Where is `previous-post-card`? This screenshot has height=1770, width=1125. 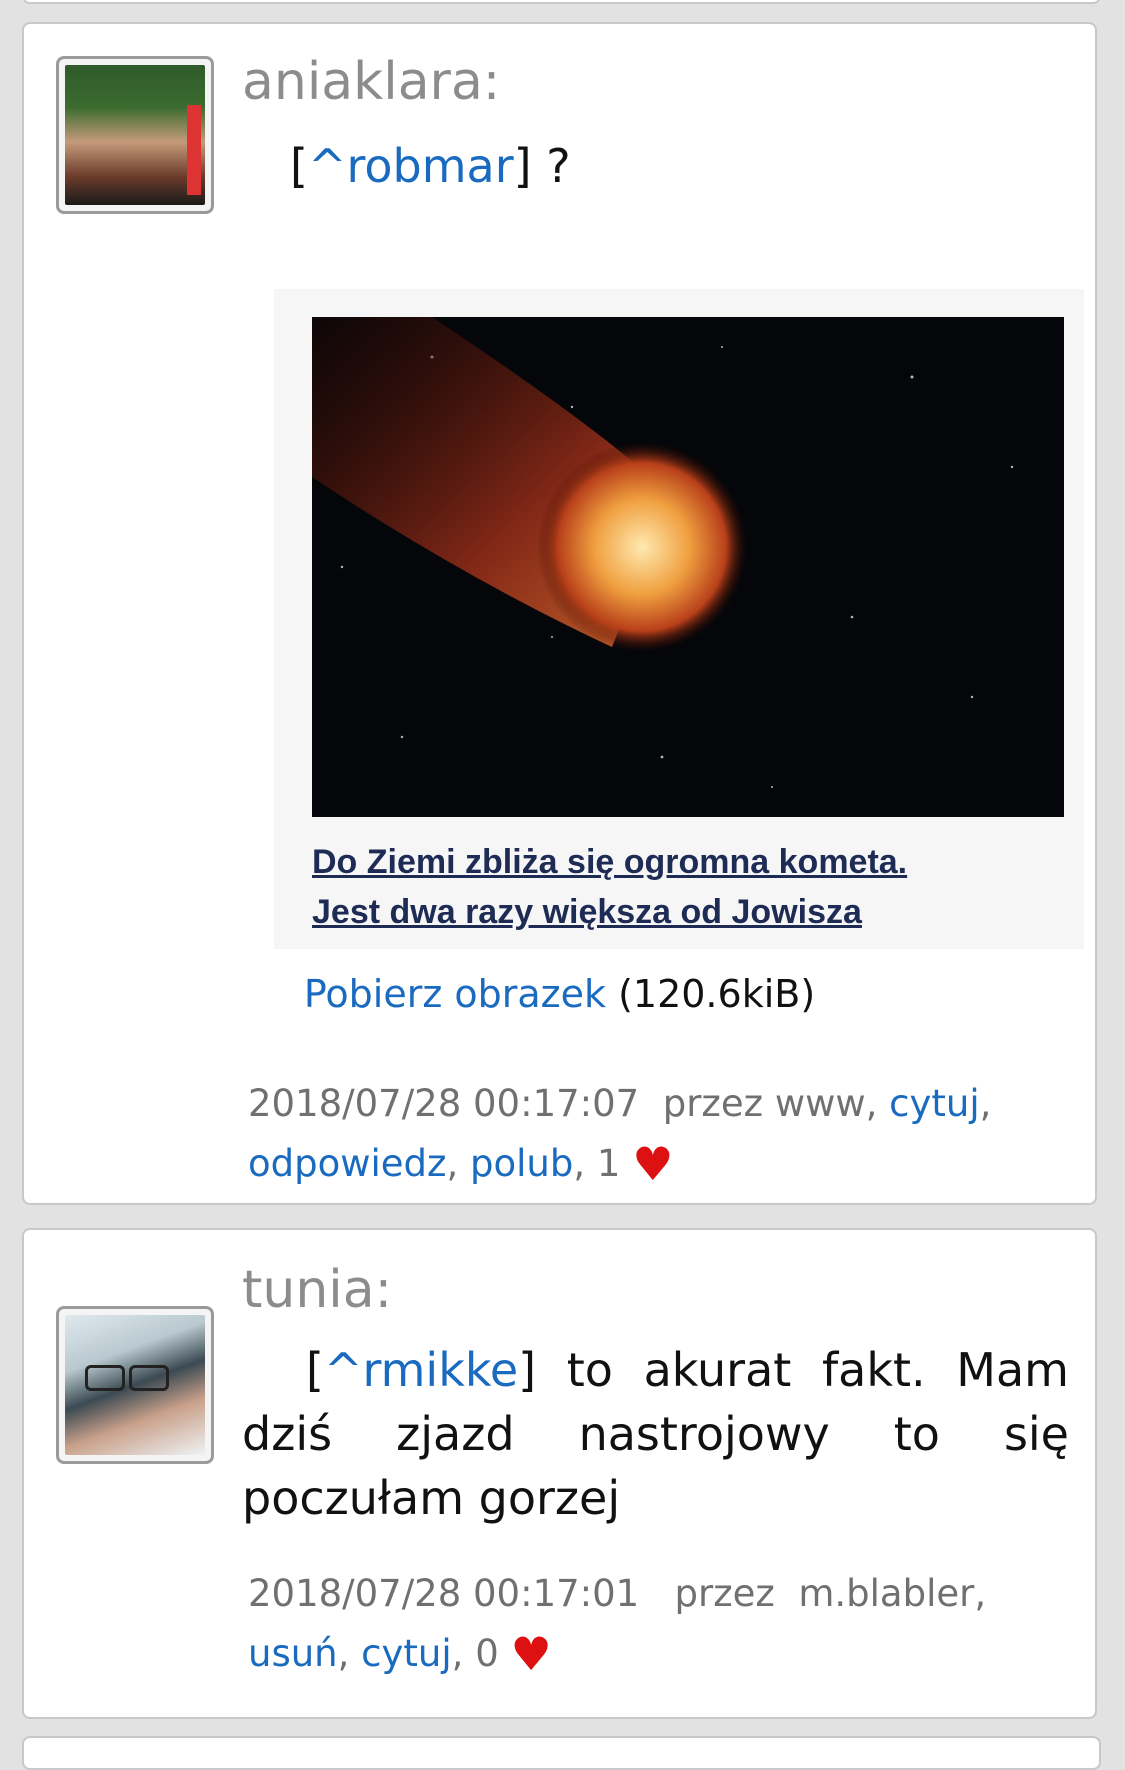
previous-post-card is located at coordinates (561, 2).